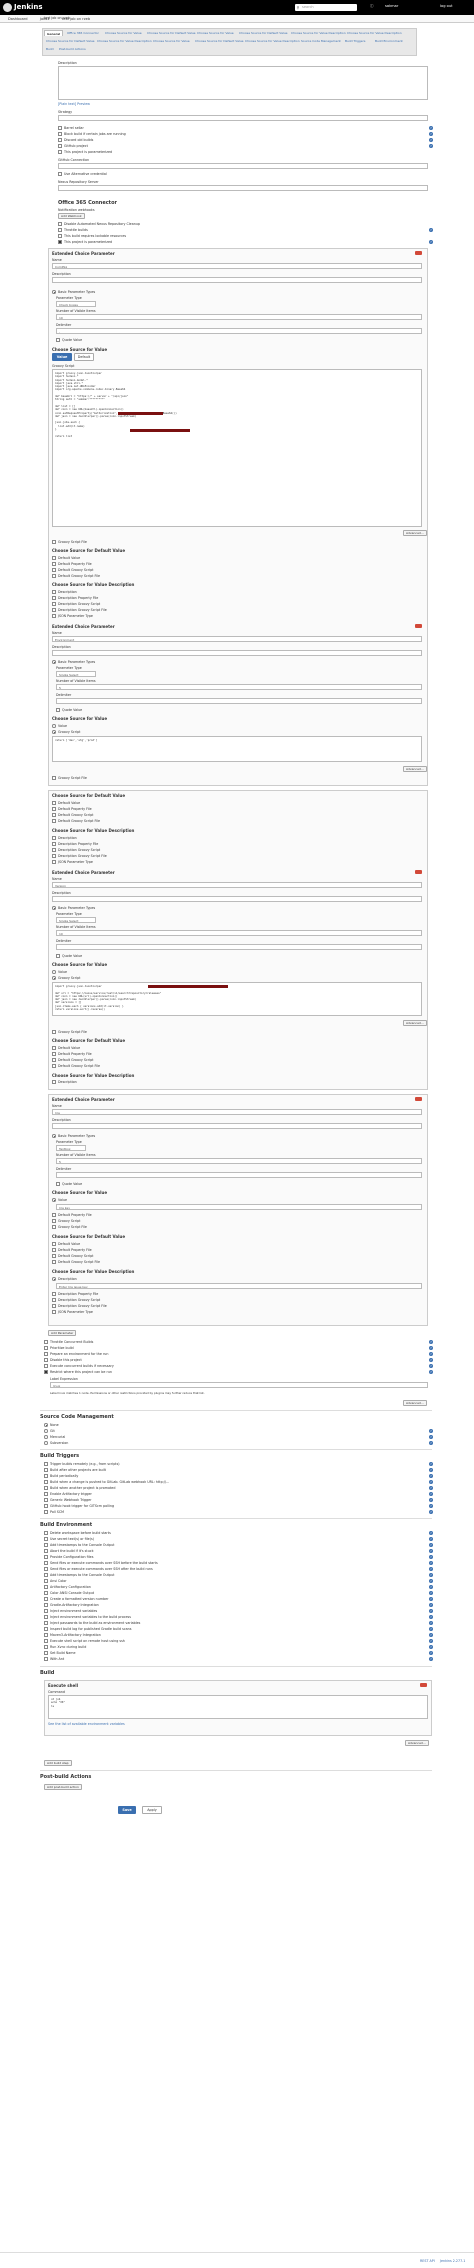 This screenshot has width=474, height=2268. What do you see at coordinates (46, 1348) in the screenshot?
I see `more-opt-checkbox` at bounding box center [46, 1348].